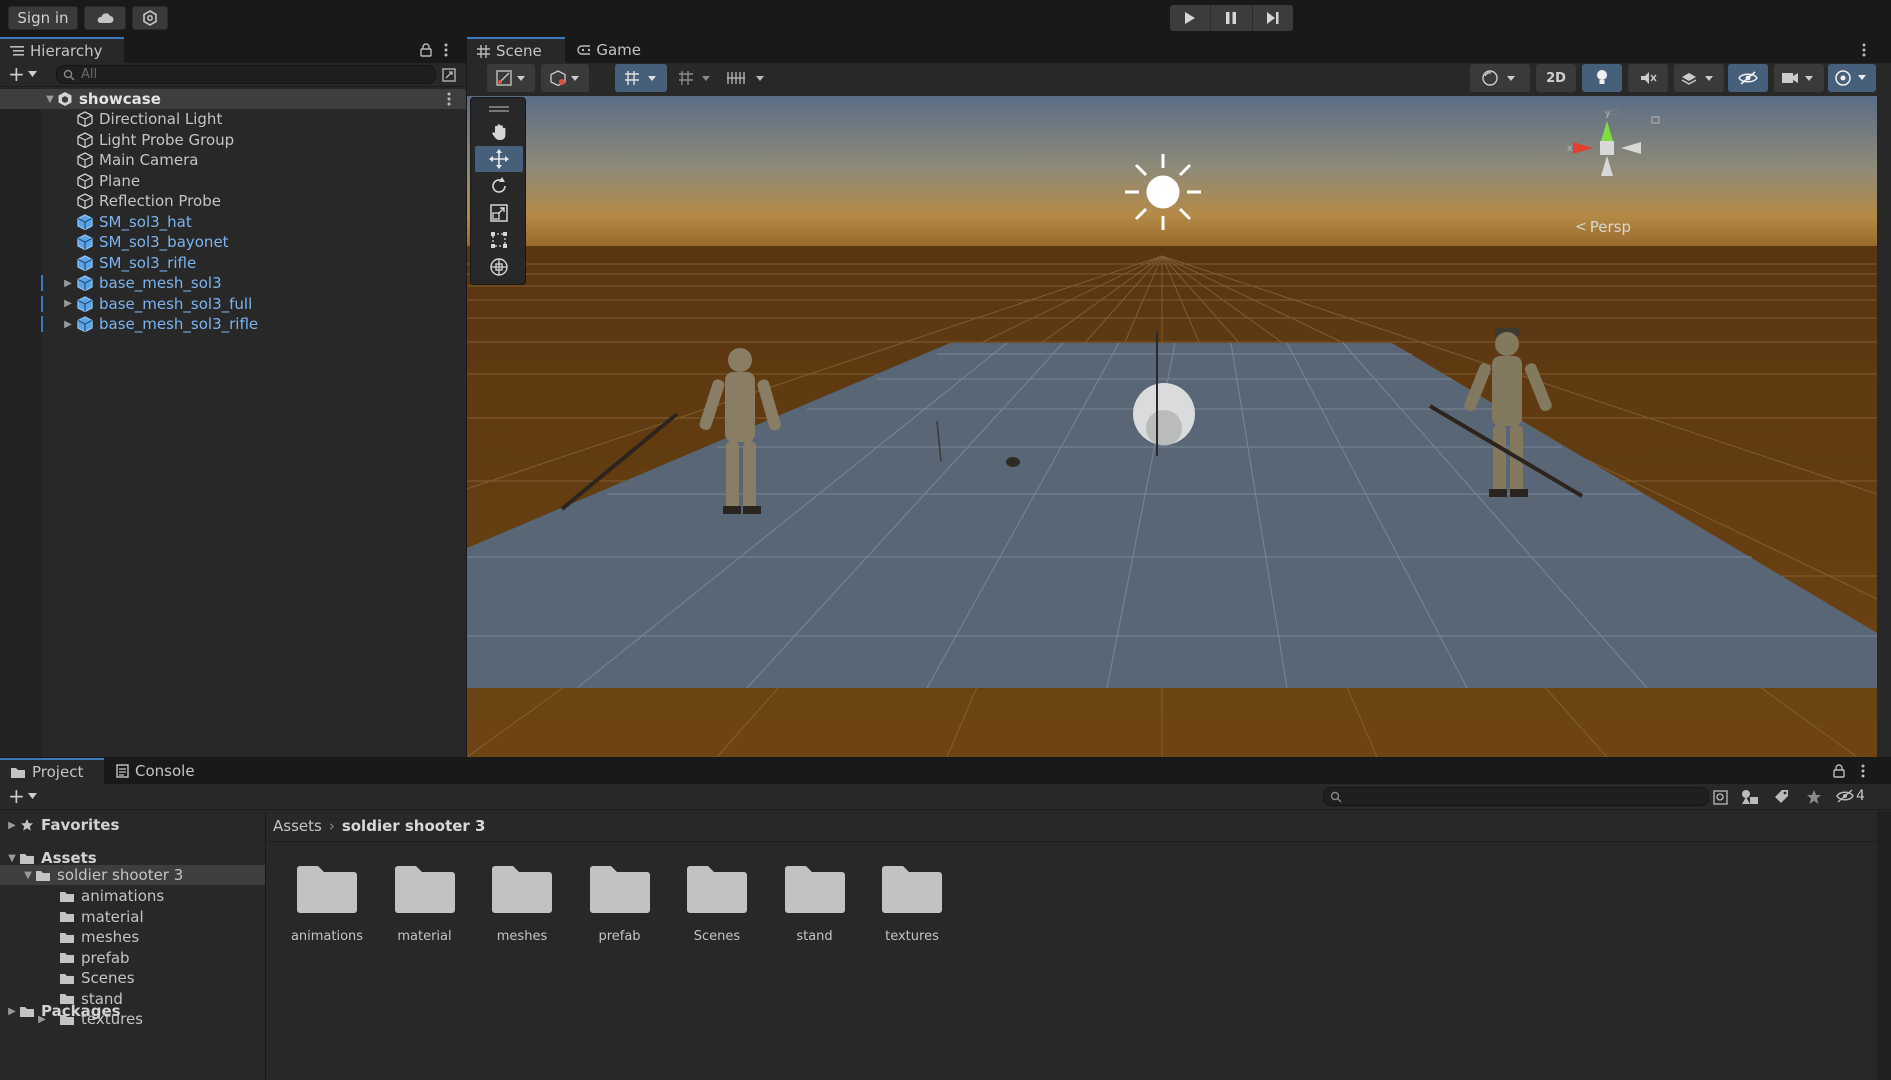 The height and width of the screenshot is (1080, 1891). What do you see at coordinates (110, 201) in the screenshot?
I see `hierarchy-item: Reflection Probe` at bounding box center [110, 201].